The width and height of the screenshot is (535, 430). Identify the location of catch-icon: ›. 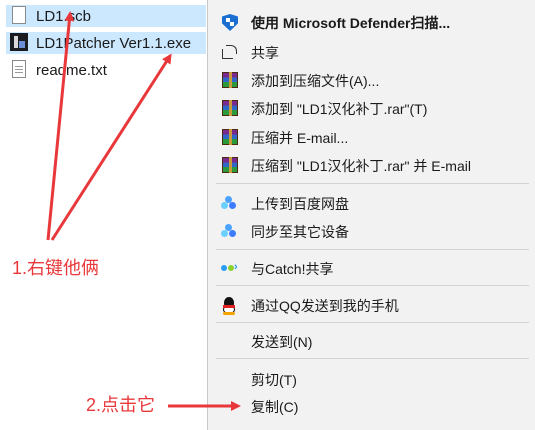
(230, 269).